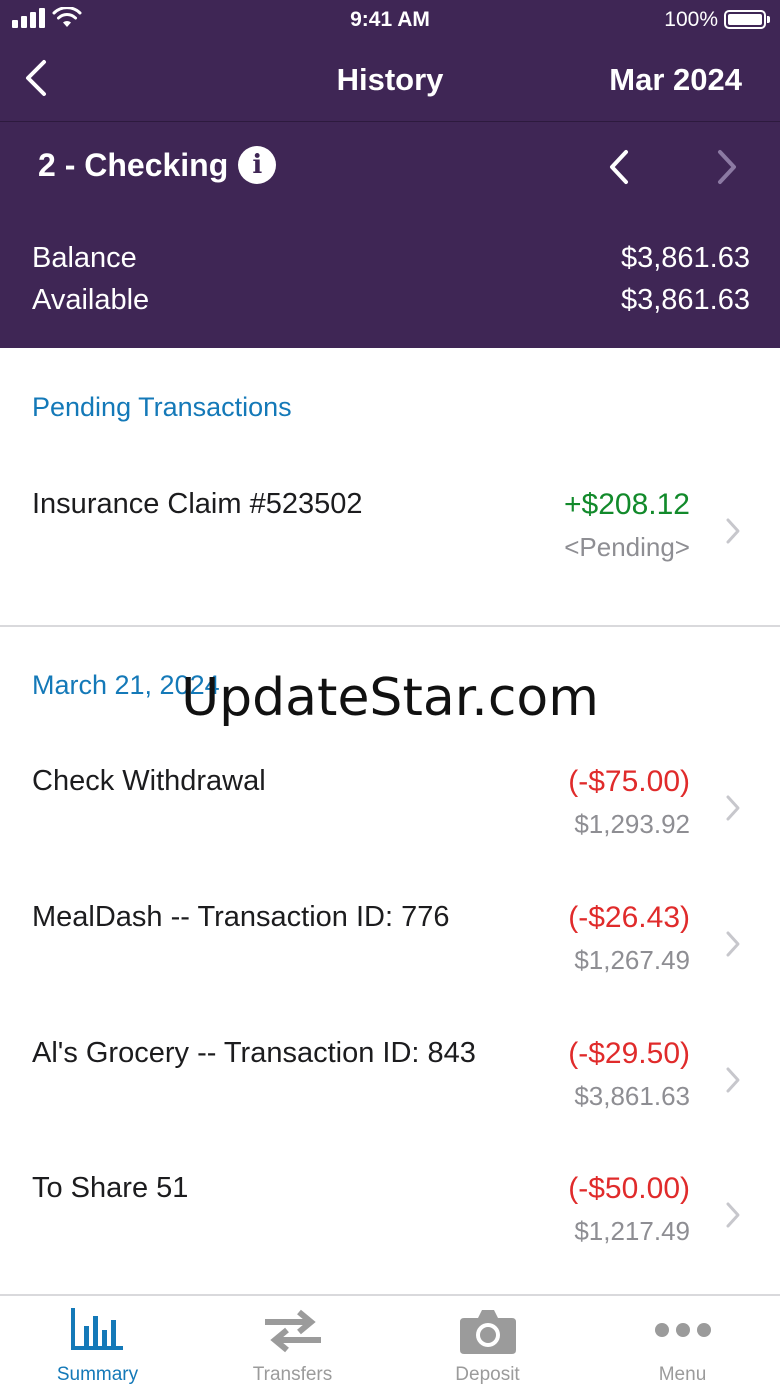 The width and height of the screenshot is (780, 1387). What do you see at coordinates (162, 407) in the screenshot?
I see `pending-section-title: Pending Transactions` at bounding box center [162, 407].